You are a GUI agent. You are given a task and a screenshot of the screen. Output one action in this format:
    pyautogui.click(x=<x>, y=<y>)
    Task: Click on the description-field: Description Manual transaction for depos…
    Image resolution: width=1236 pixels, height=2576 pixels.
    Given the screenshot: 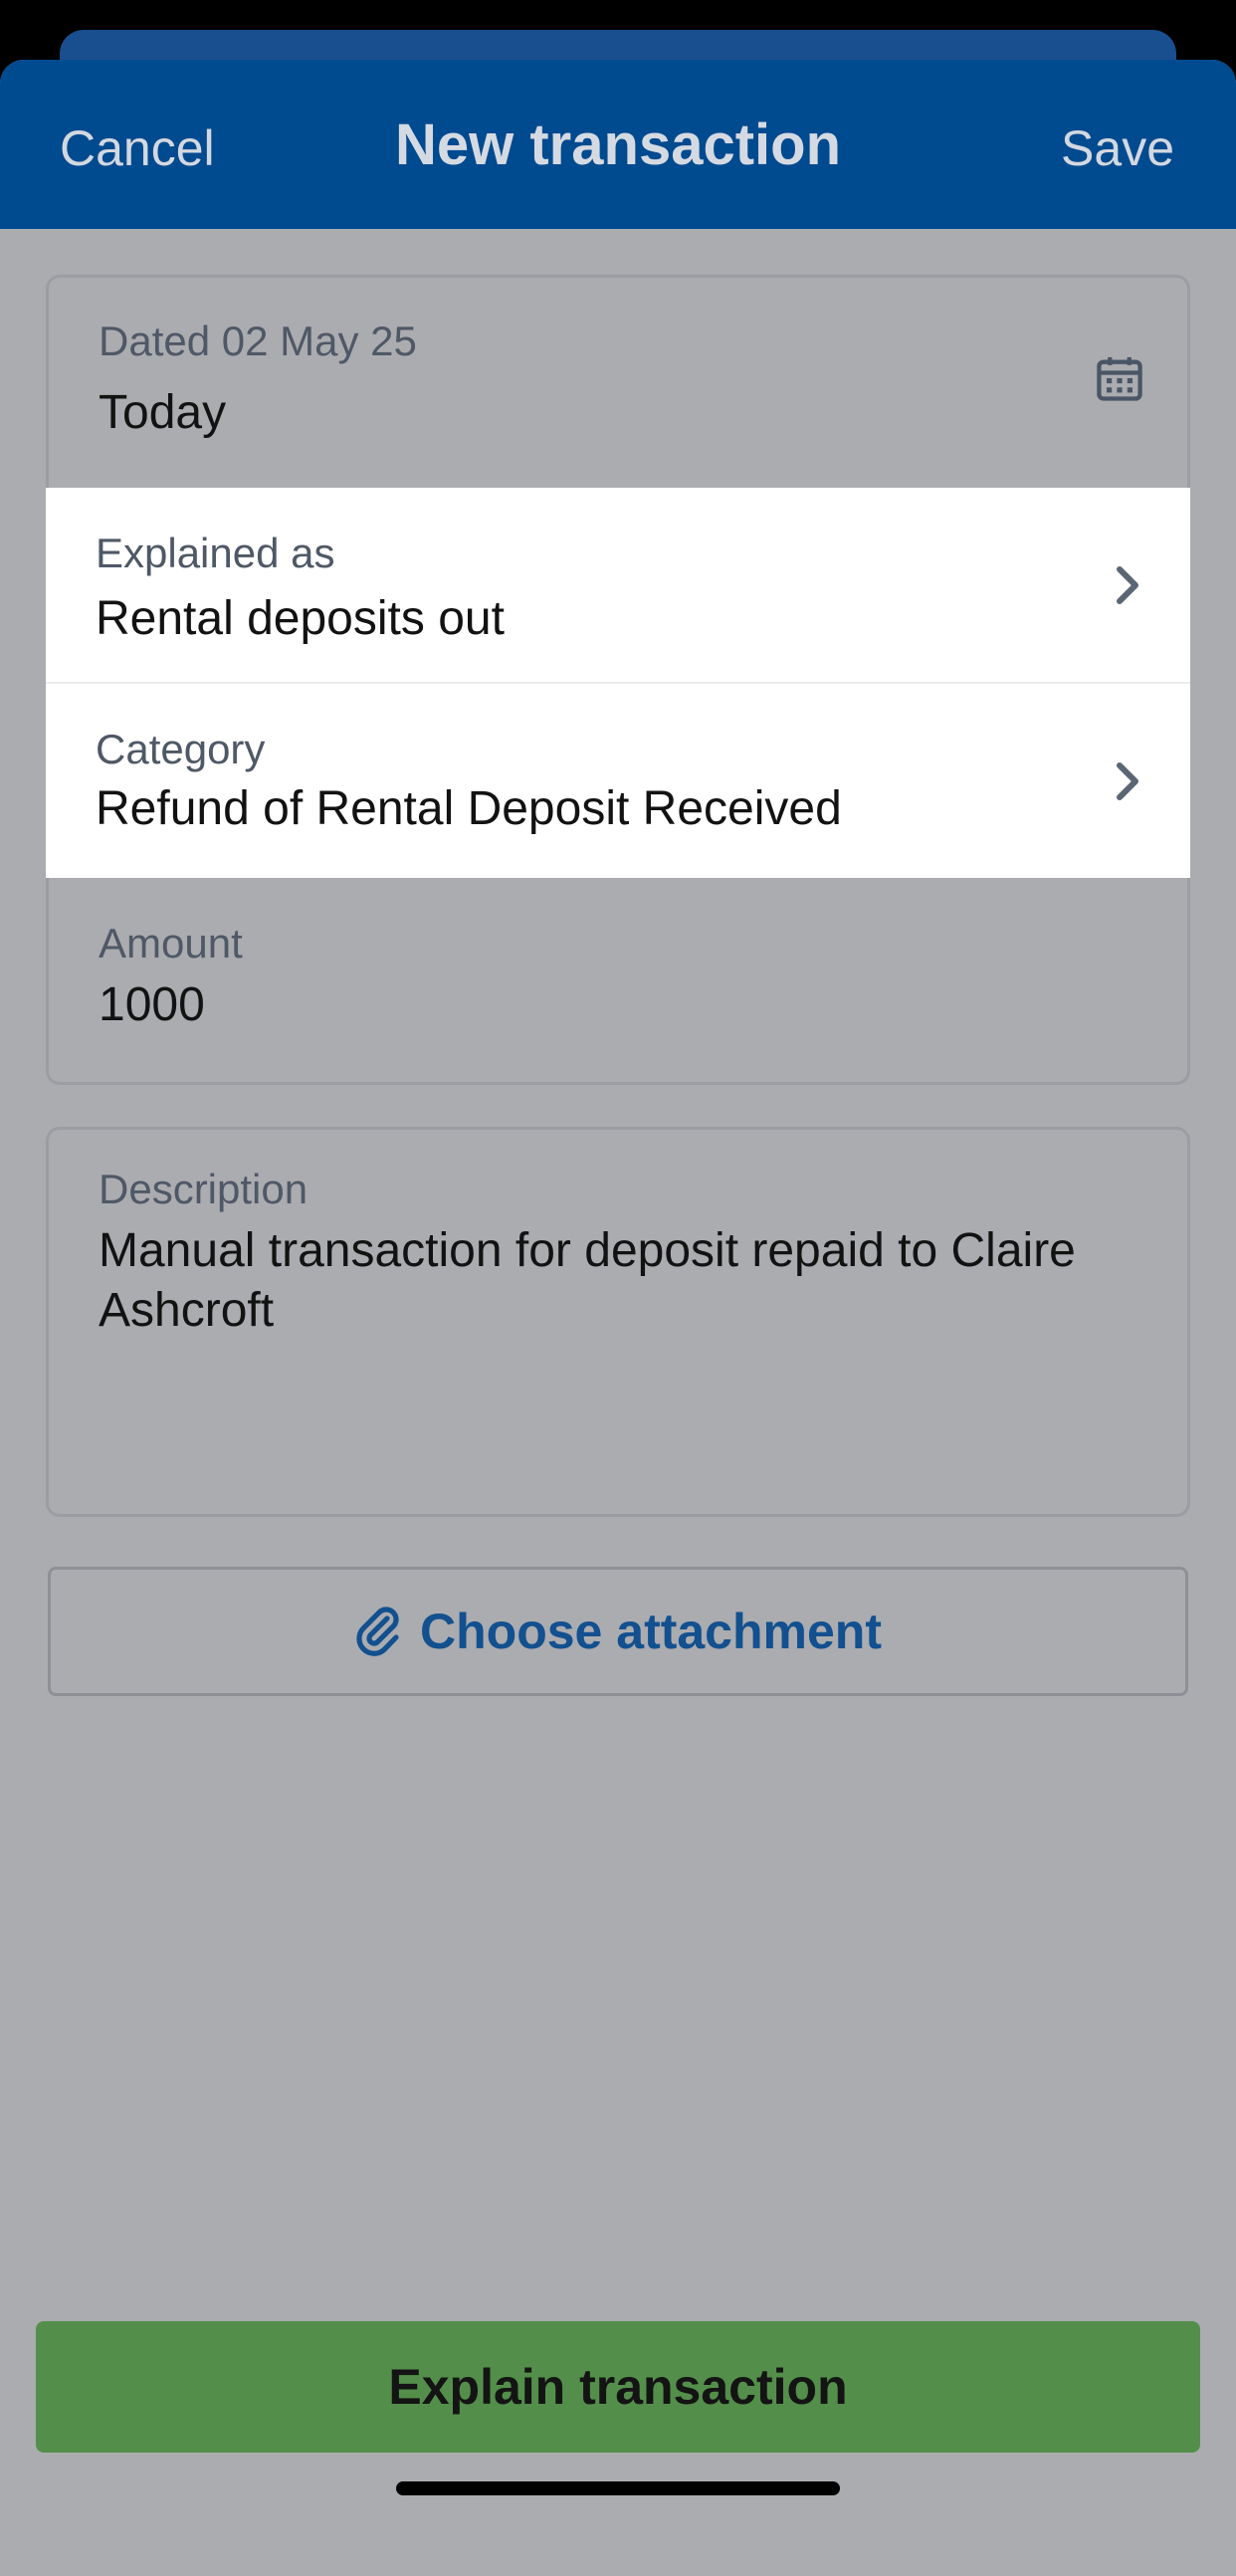 What is the action you would take?
    pyautogui.click(x=618, y=1322)
    